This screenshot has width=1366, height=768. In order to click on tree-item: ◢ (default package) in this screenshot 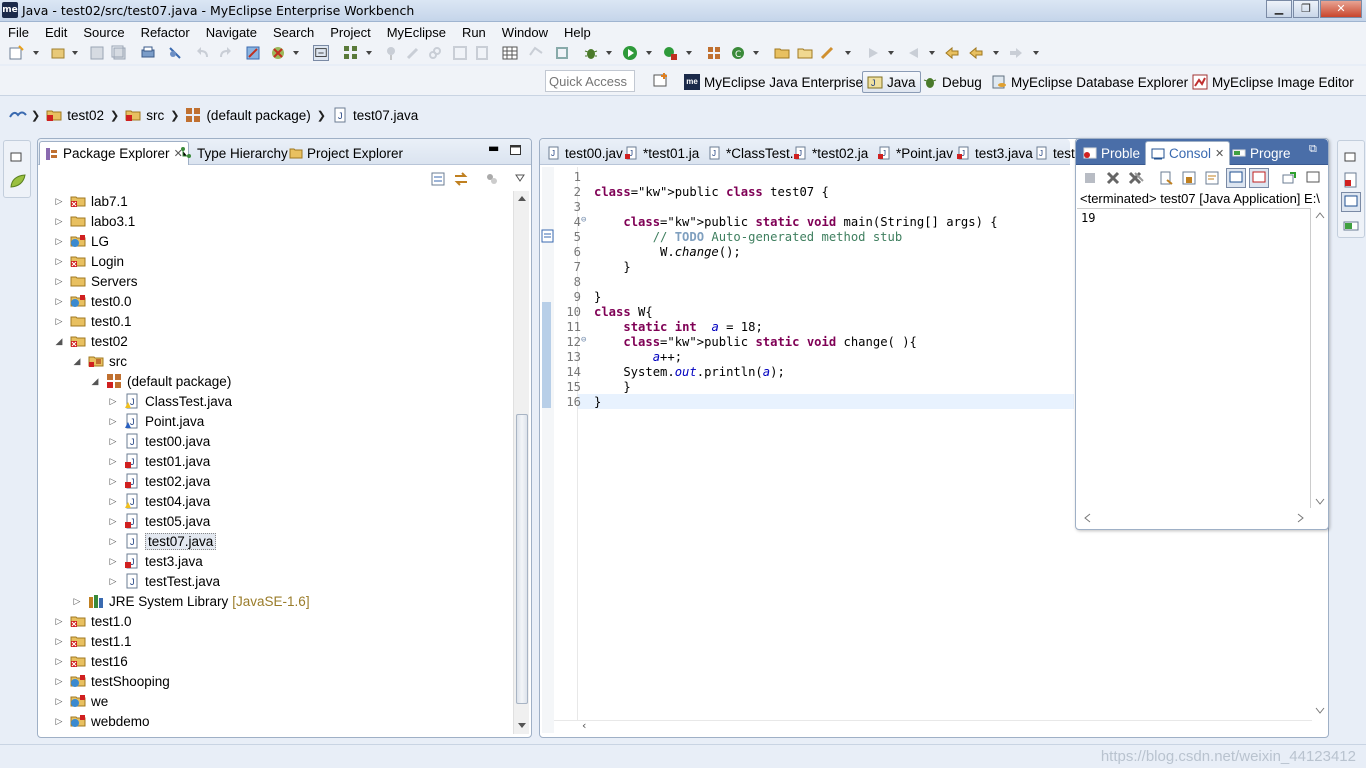, I will do `click(161, 381)`.